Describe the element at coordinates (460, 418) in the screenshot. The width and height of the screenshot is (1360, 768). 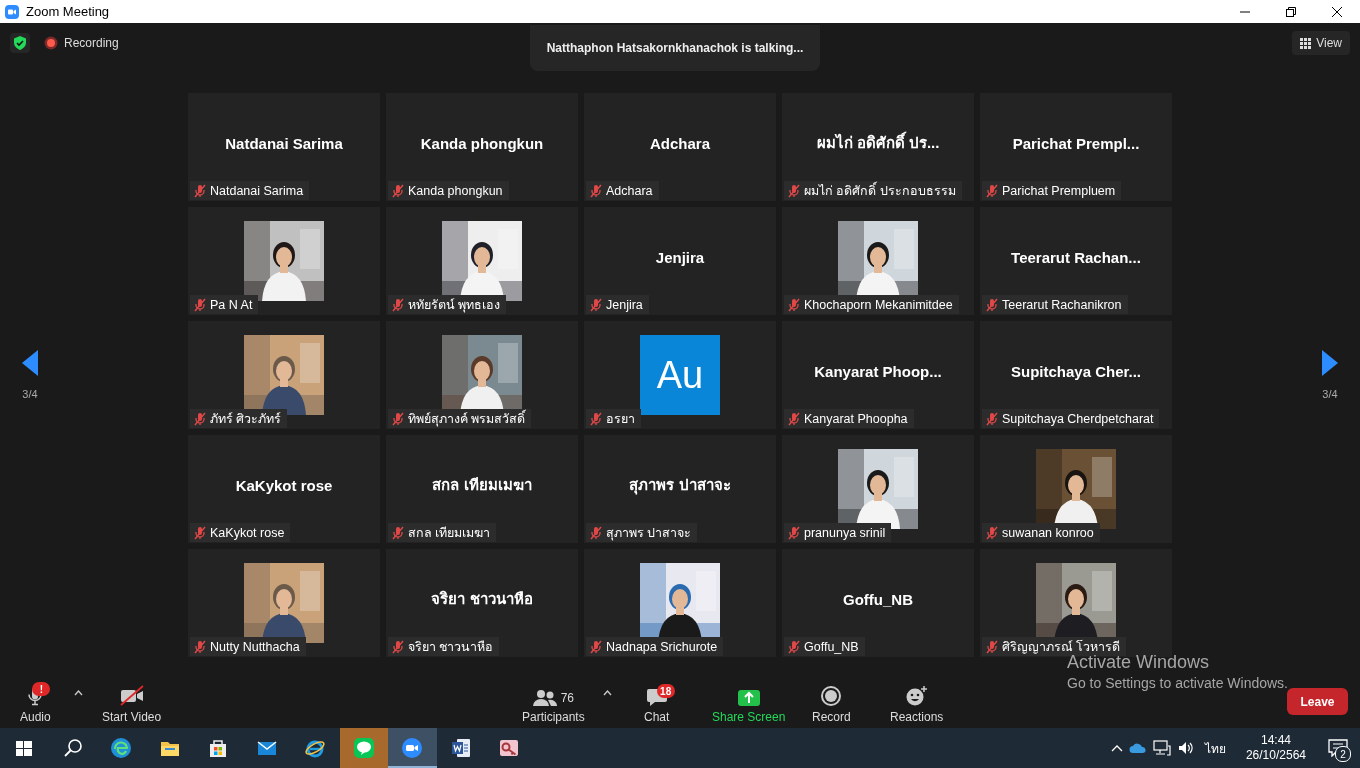
I see `name-tag: ทิพย์สุภางค์ พรมสวัสดิ์` at that location.